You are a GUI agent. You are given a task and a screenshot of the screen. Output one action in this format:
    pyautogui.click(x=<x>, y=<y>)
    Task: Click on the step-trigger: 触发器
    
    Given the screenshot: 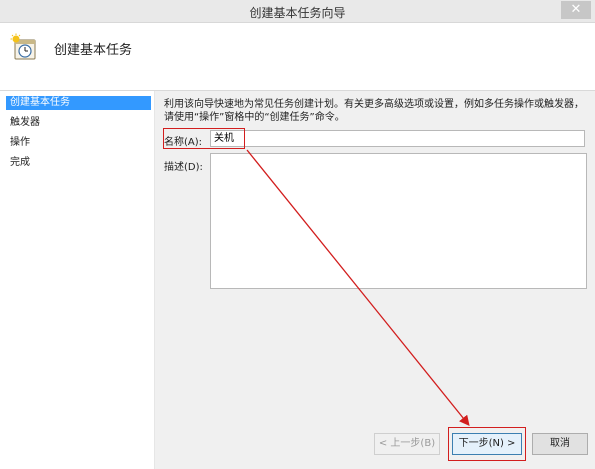 What is the action you would take?
    pyautogui.click(x=78, y=123)
    